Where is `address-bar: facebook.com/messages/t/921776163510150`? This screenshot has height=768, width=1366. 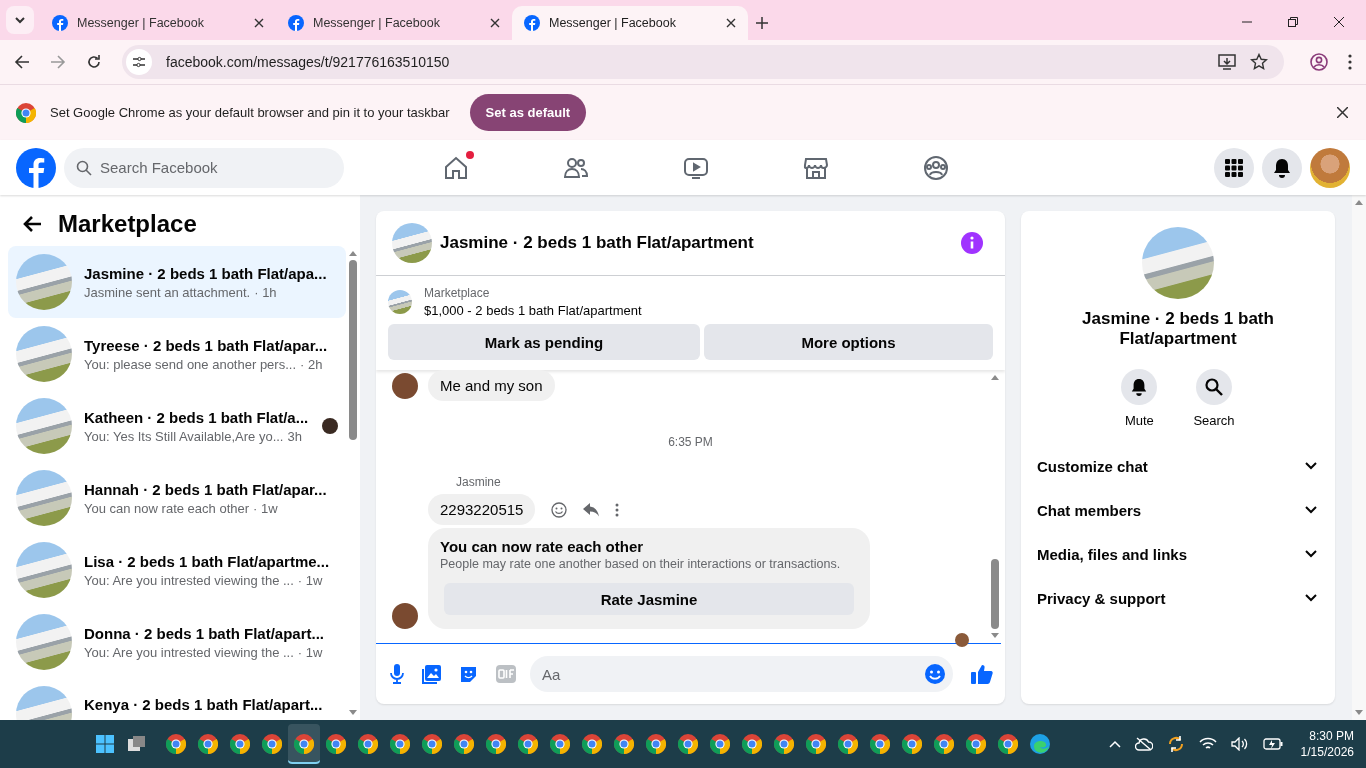
address-bar: facebook.com/messages/t/921776163510150 is located at coordinates (703, 62).